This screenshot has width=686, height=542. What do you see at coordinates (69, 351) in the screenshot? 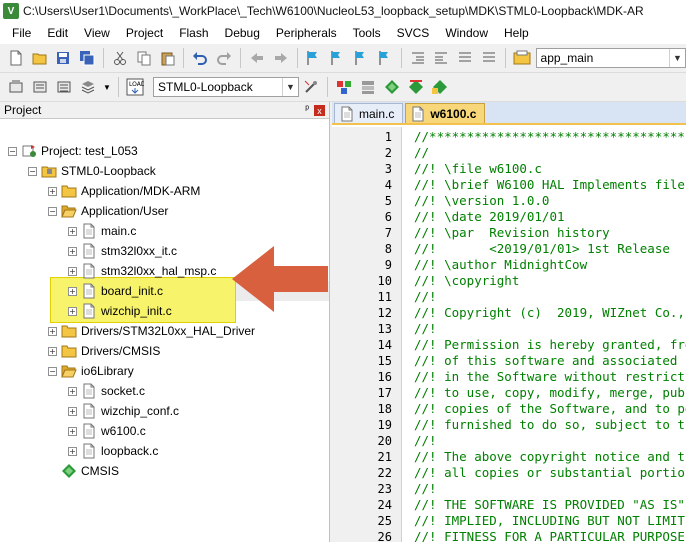
I see `folder-icon` at bounding box center [69, 351].